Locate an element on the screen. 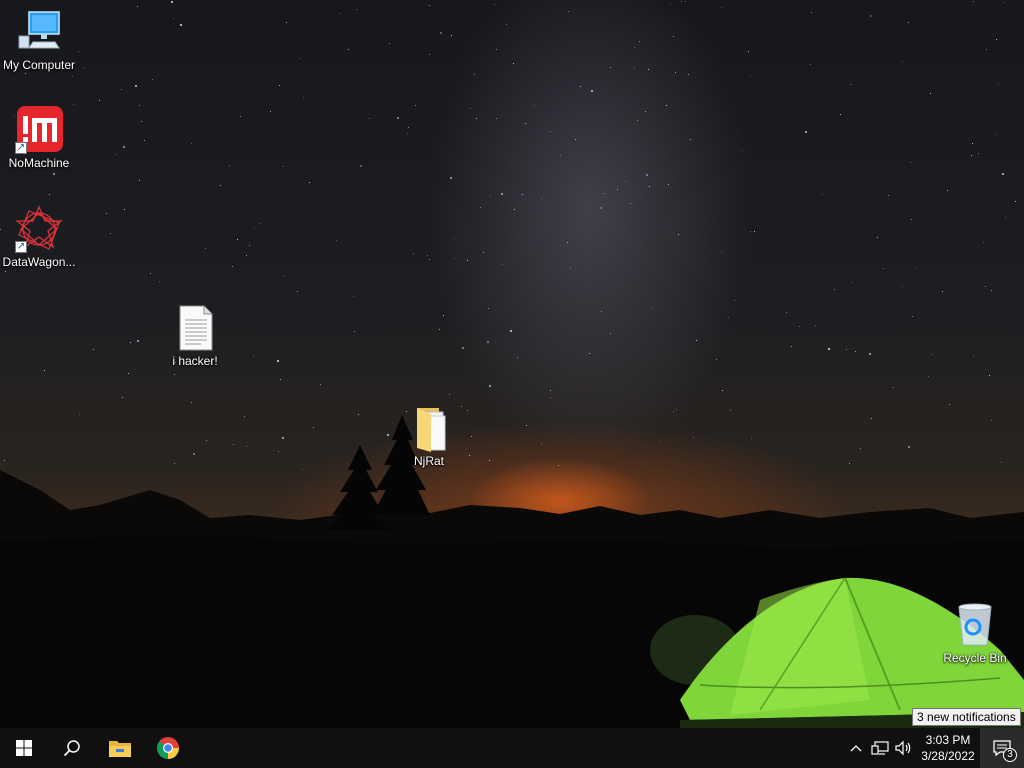  desktop-icon-recycle-bin: Recycle Bin is located at coordinates (975, 633).